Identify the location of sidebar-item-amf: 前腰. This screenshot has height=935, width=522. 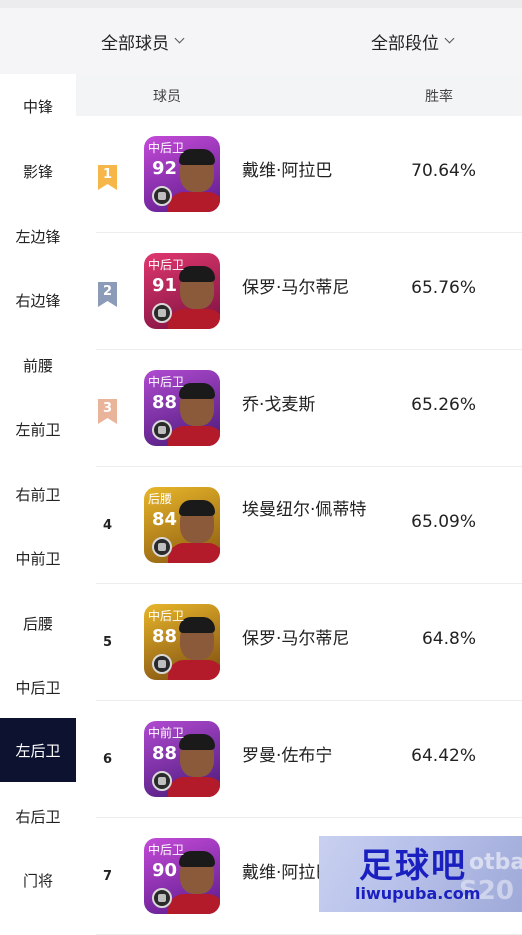
(38, 365).